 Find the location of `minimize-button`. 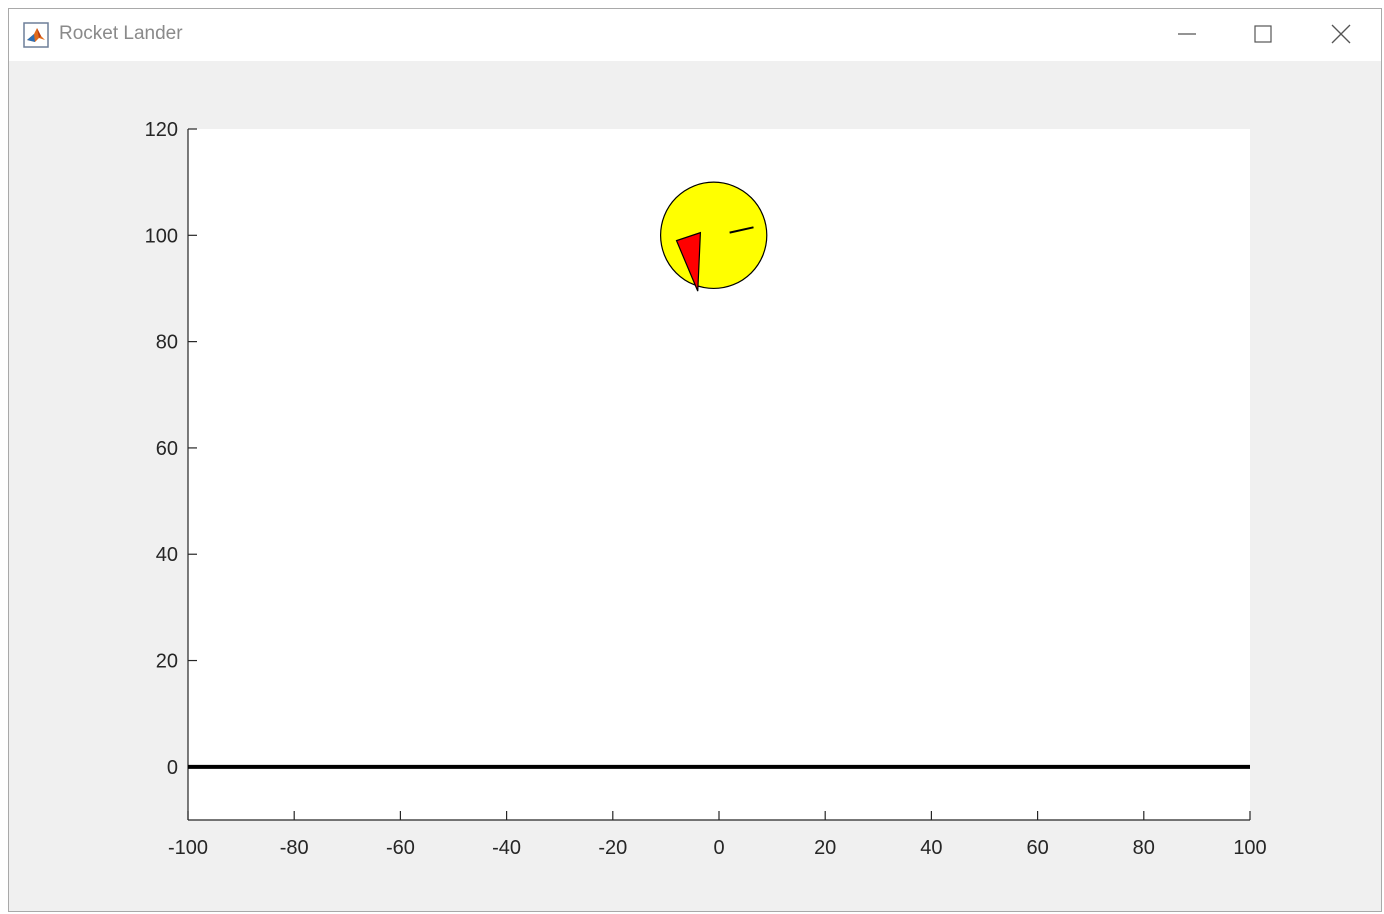

minimize-button is located at coordinates (1187, 34).